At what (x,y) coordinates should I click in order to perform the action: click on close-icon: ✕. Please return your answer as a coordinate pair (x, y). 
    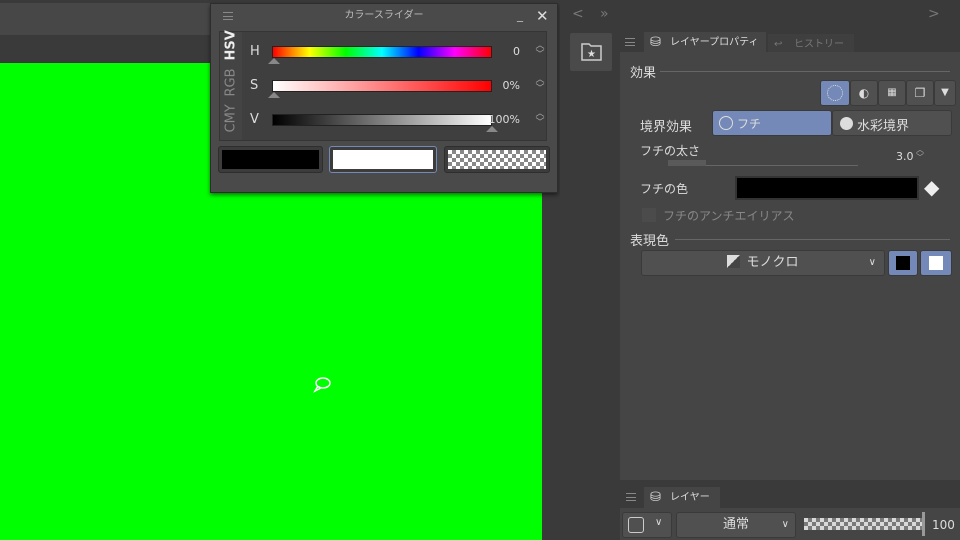
    Looking at the image, I should click on (542, 16).